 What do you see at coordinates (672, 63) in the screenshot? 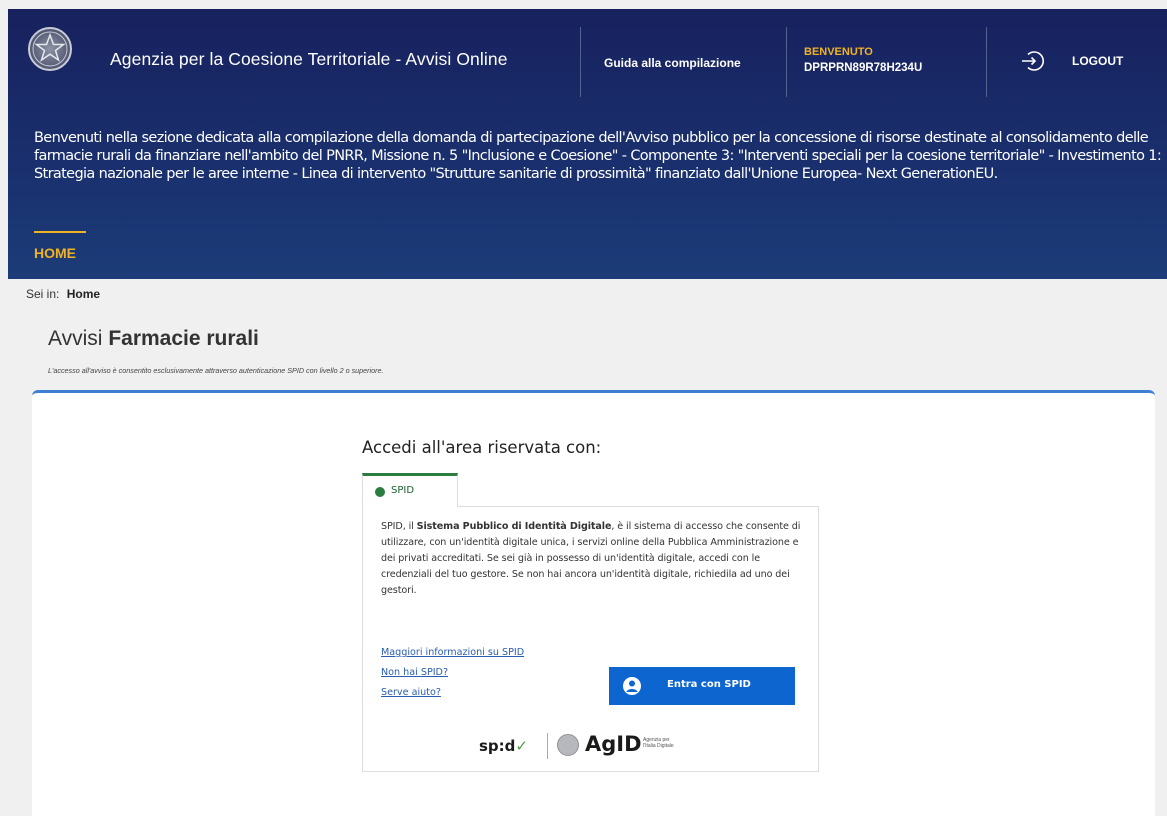
I see `guide-link: Guida alla compilazione` at bounding box center [672, 63].